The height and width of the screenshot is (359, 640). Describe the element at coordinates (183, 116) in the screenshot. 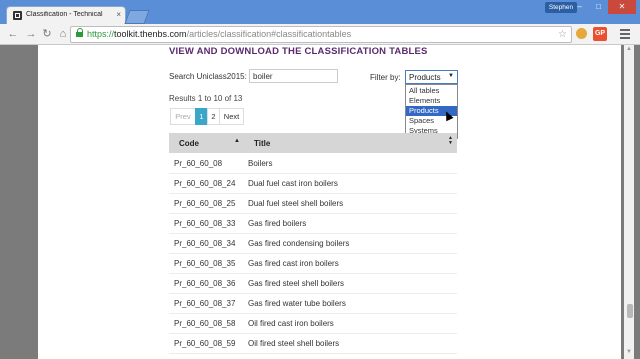

I see `prev-page-button: Prev` at that location.